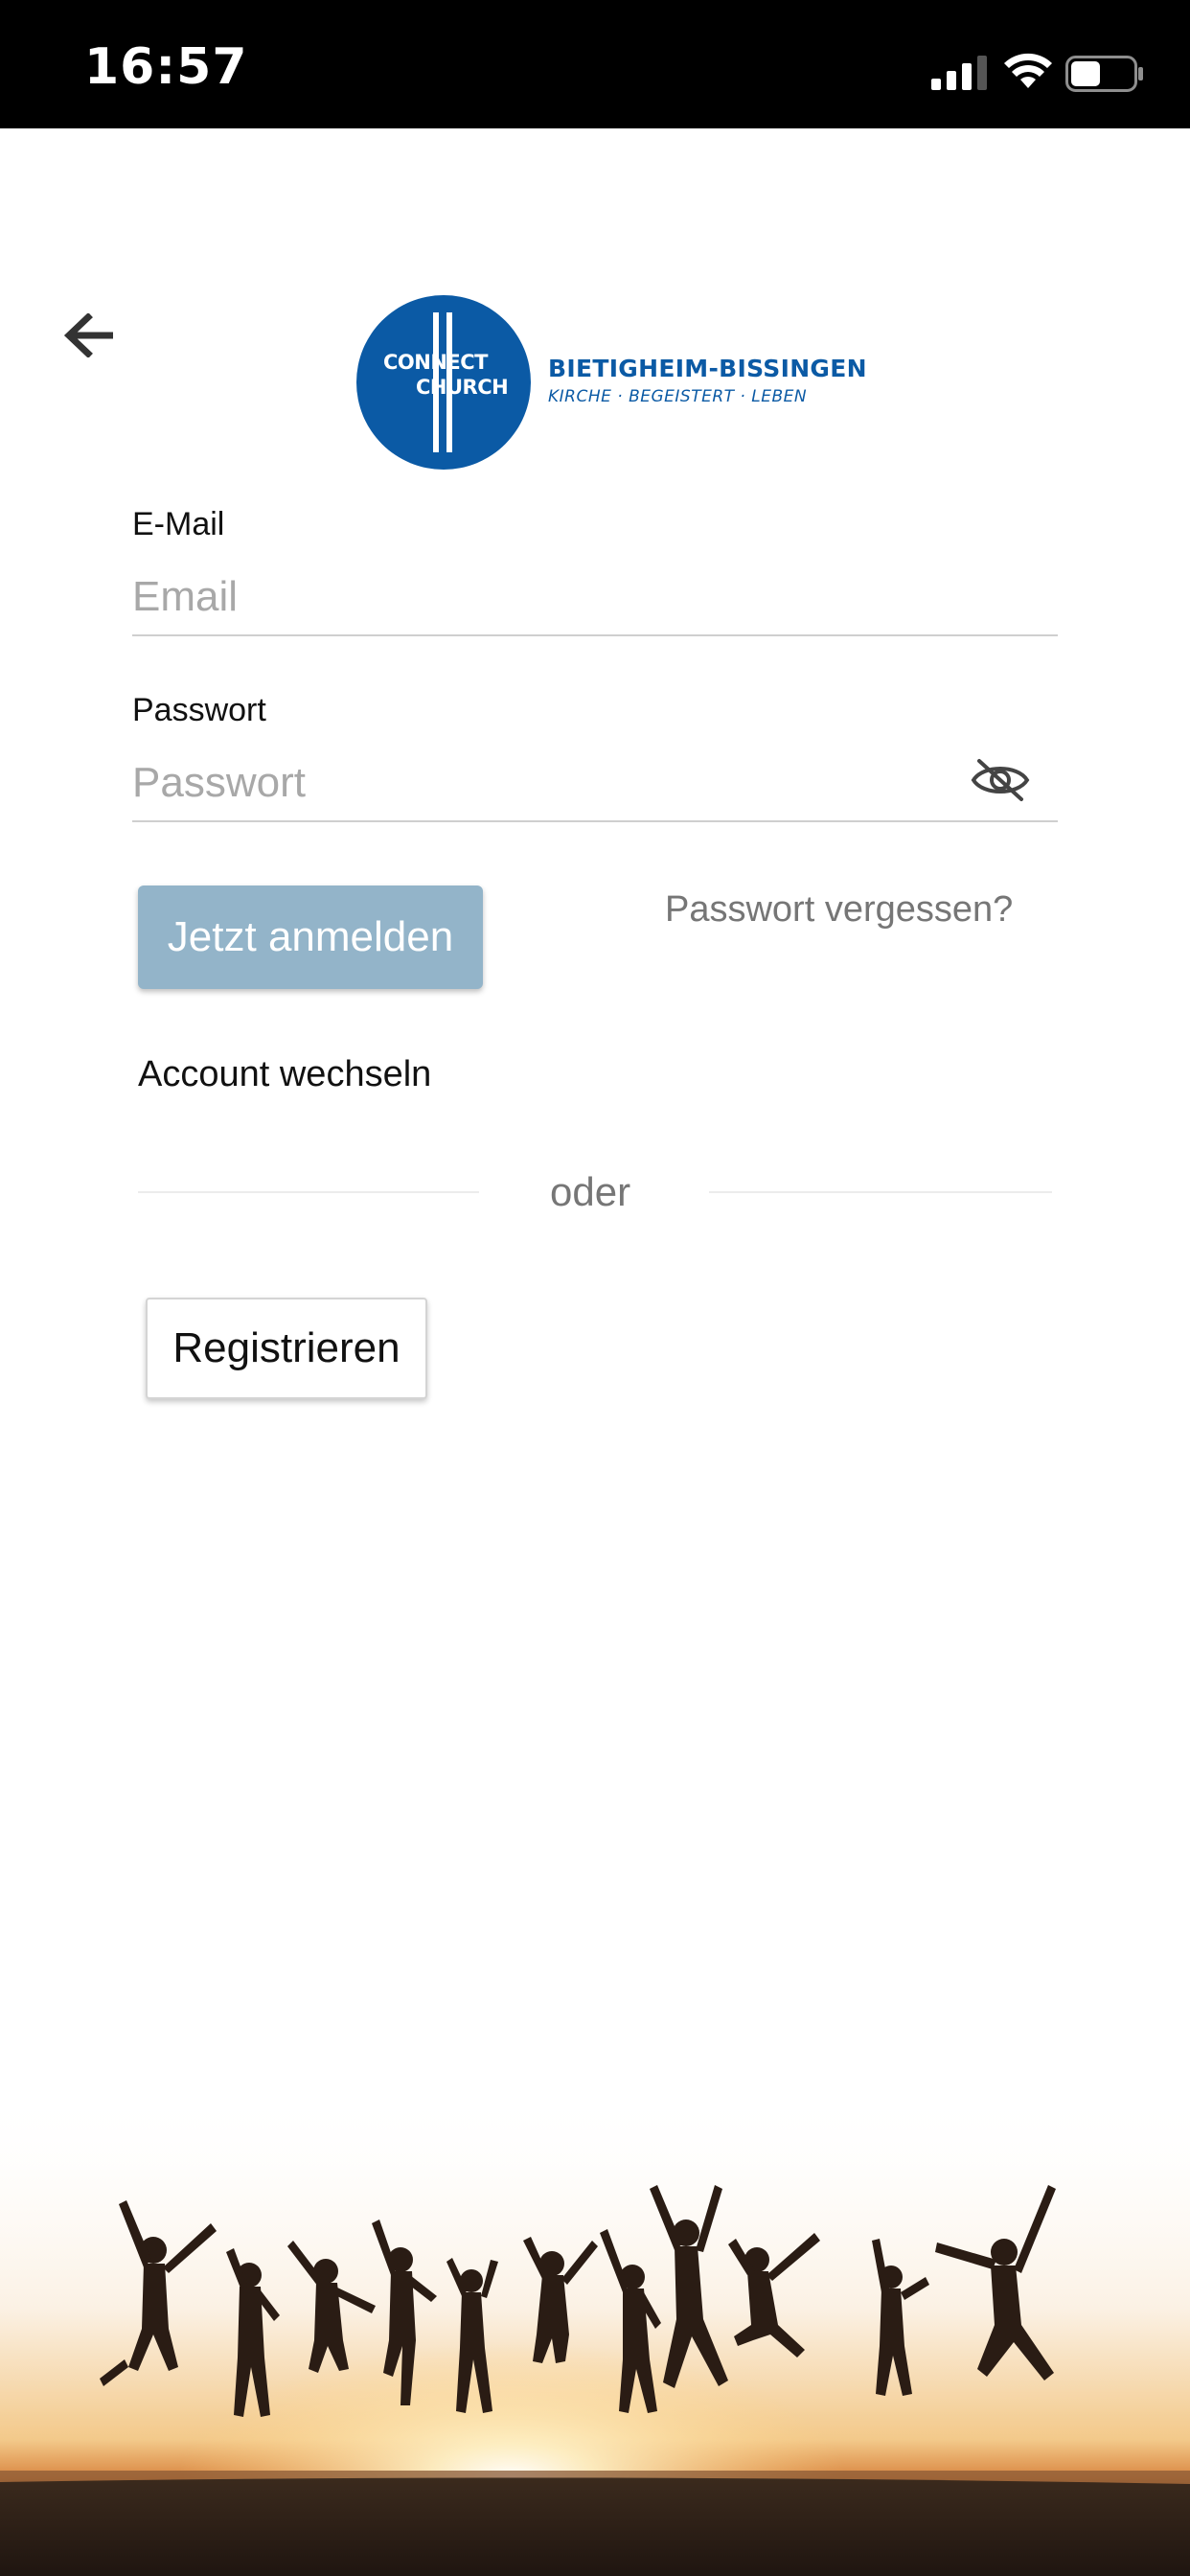 The width and height of the screenshot is (1190, 2576). Describe the element at coordinates (839, 910) in the screenshot. I see `forgot-password-link: Passwort vergessen?` at that location.